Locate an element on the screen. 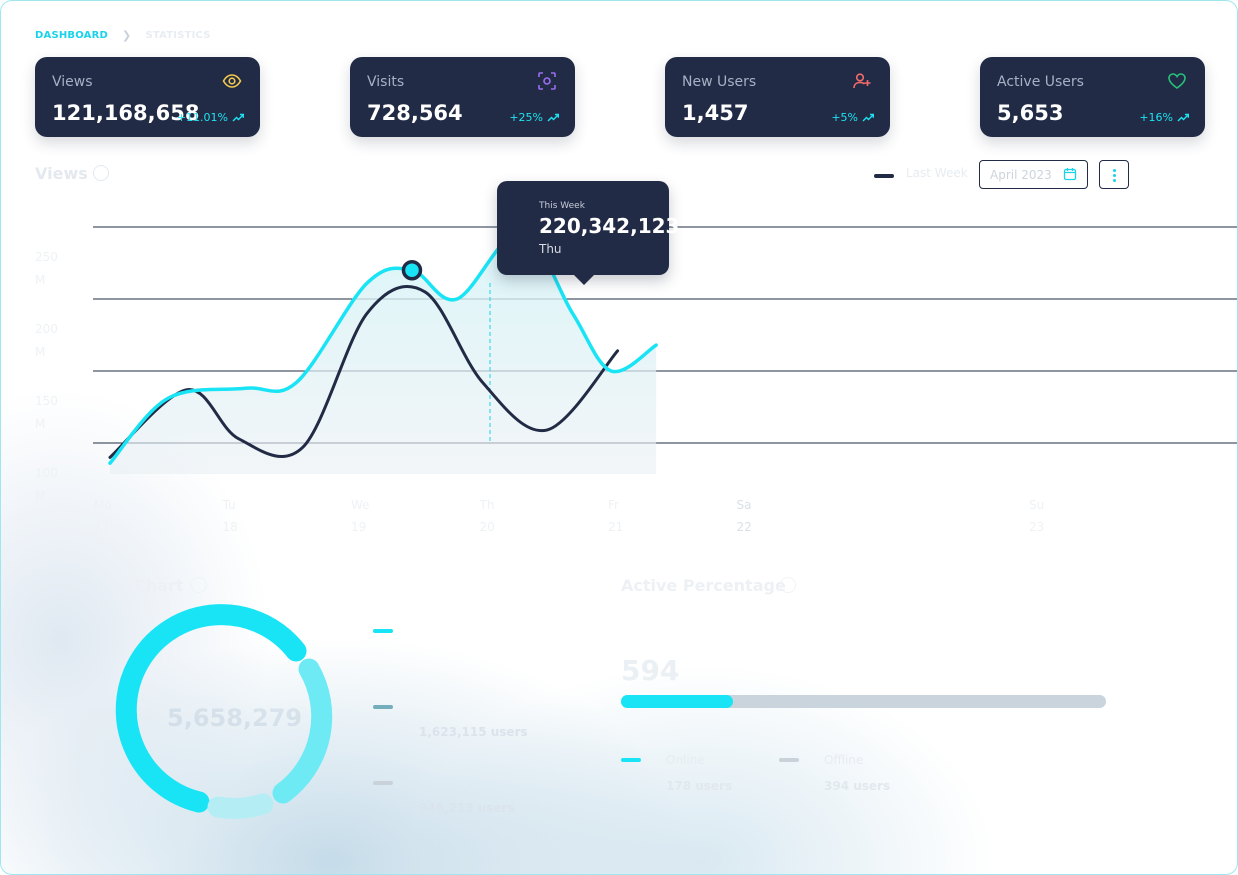 The image size is (1238, 875). x-tick-label: 18 is located at coordinates (230, 527).